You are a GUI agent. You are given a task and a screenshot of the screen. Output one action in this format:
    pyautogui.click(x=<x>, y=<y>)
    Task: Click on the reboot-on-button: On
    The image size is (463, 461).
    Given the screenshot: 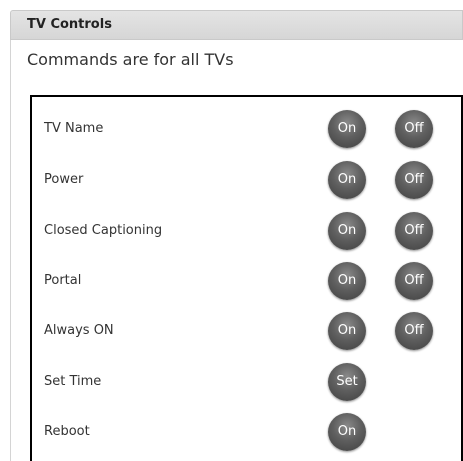 What is the action you would take?
    pyautogui.click(x=347, y=432)
    